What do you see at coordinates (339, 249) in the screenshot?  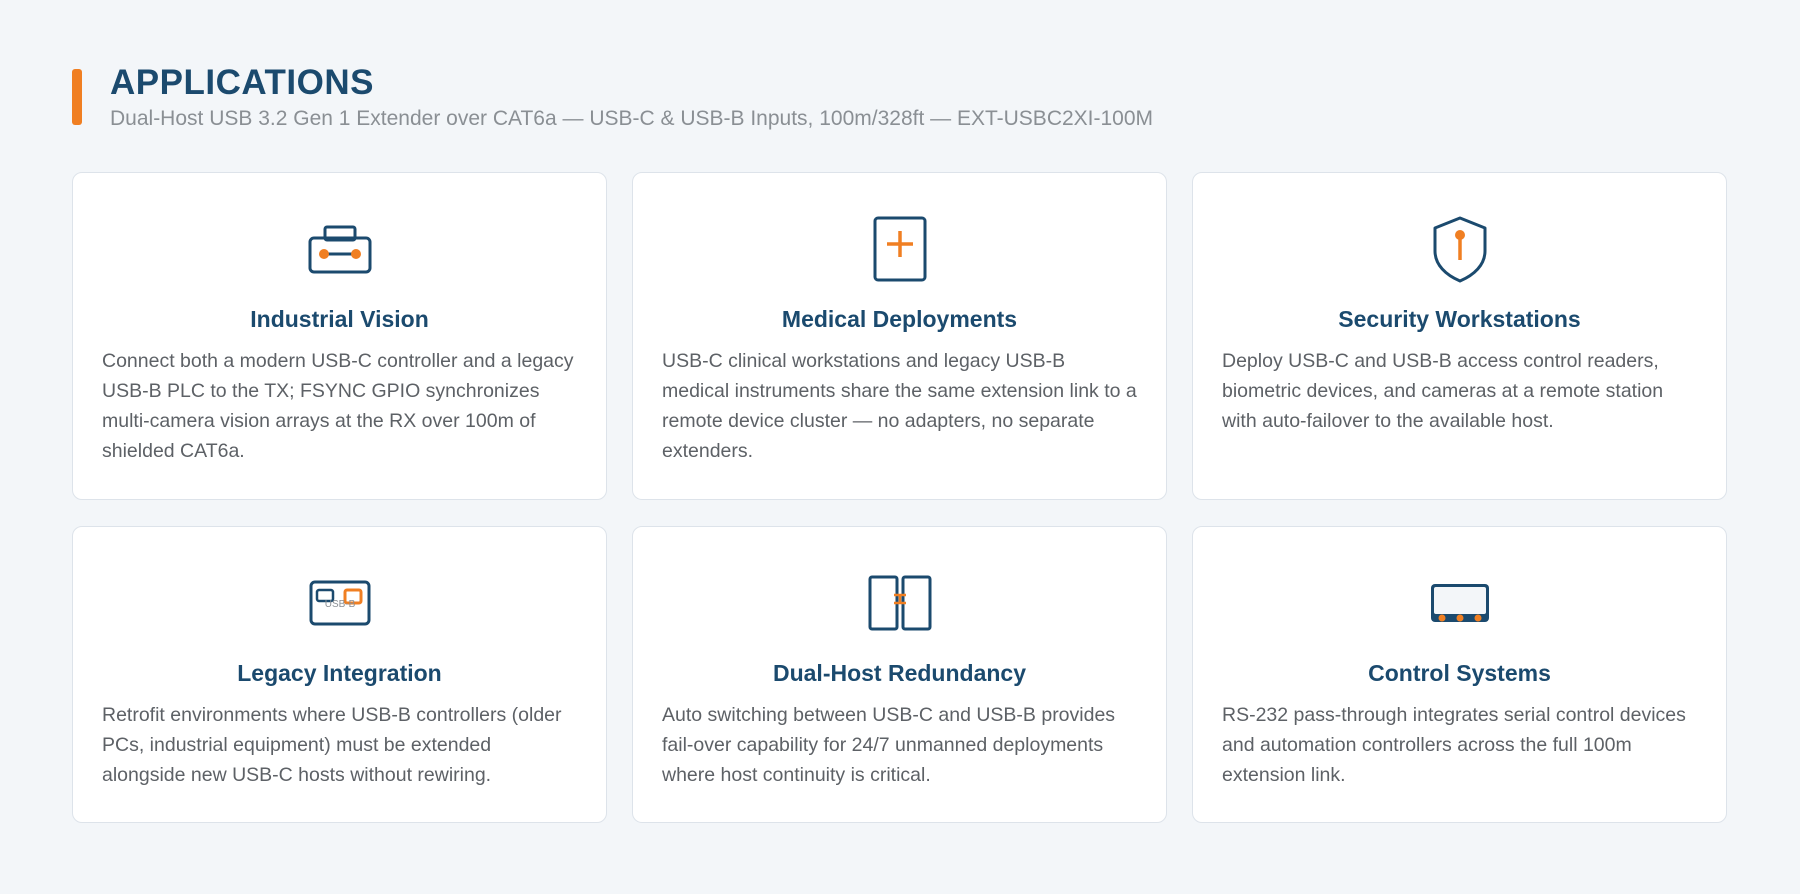 I see `toolbox-icon` at bounding box center [339, 249].